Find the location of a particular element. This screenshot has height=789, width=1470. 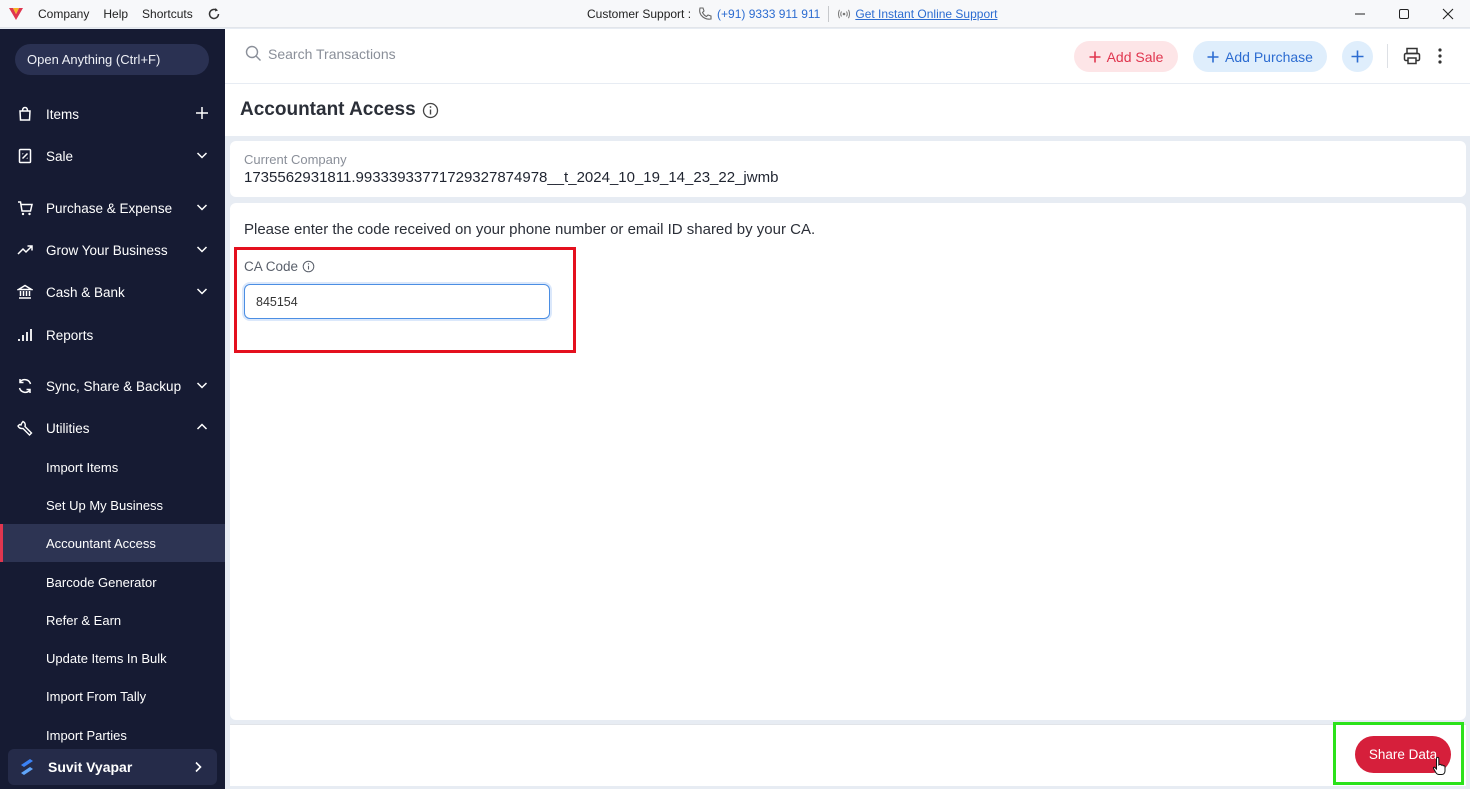

sidebar-item-sync-share: Sync, Share & Backup is located at coordinates (112, 386).